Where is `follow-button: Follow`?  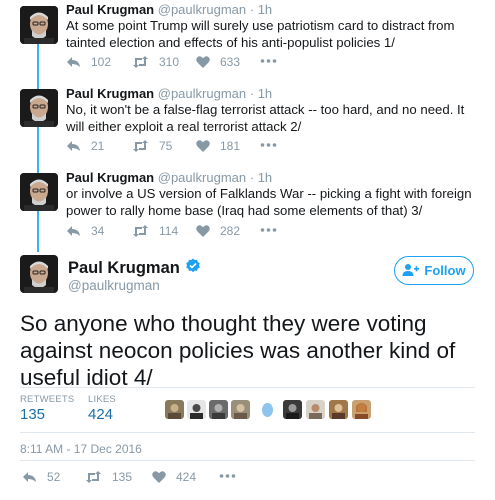 follow-button: Follow is located at coordinates (434, 270).